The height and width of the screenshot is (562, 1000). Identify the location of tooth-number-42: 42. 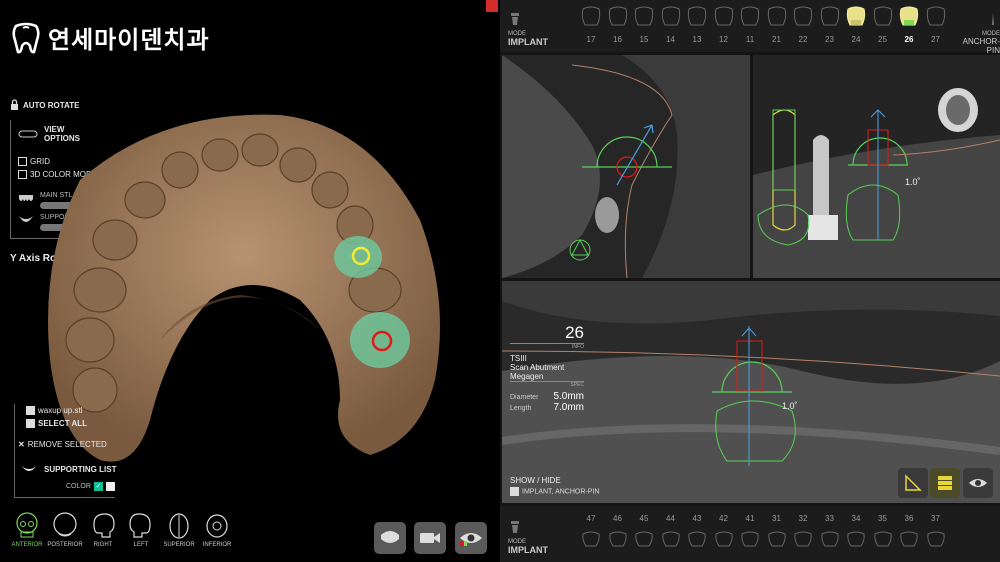
(724, 518).